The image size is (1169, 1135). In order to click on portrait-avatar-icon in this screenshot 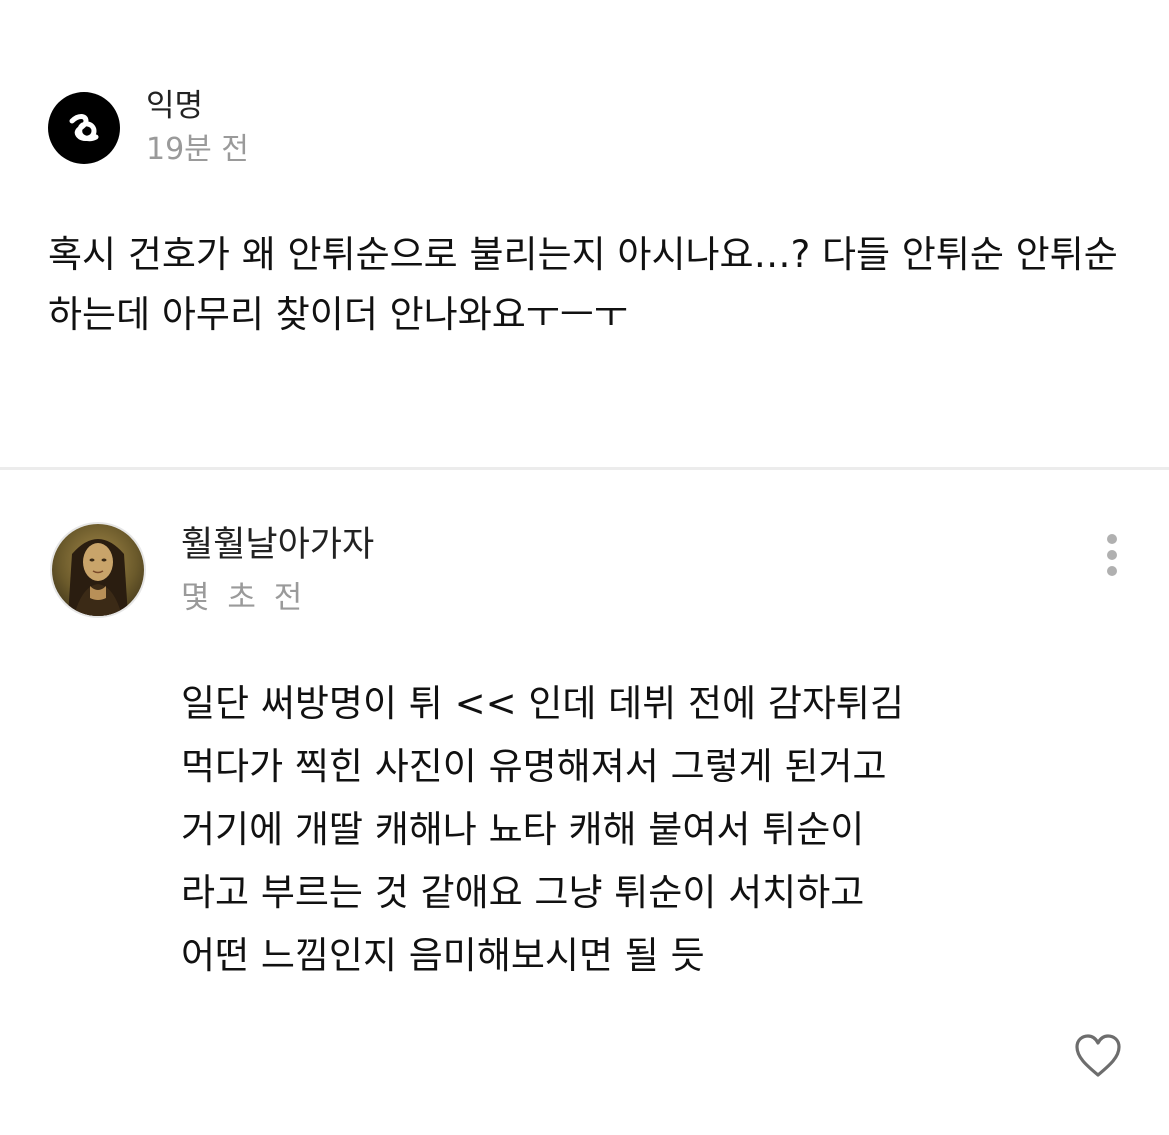, I will do `click(98, 570)`.